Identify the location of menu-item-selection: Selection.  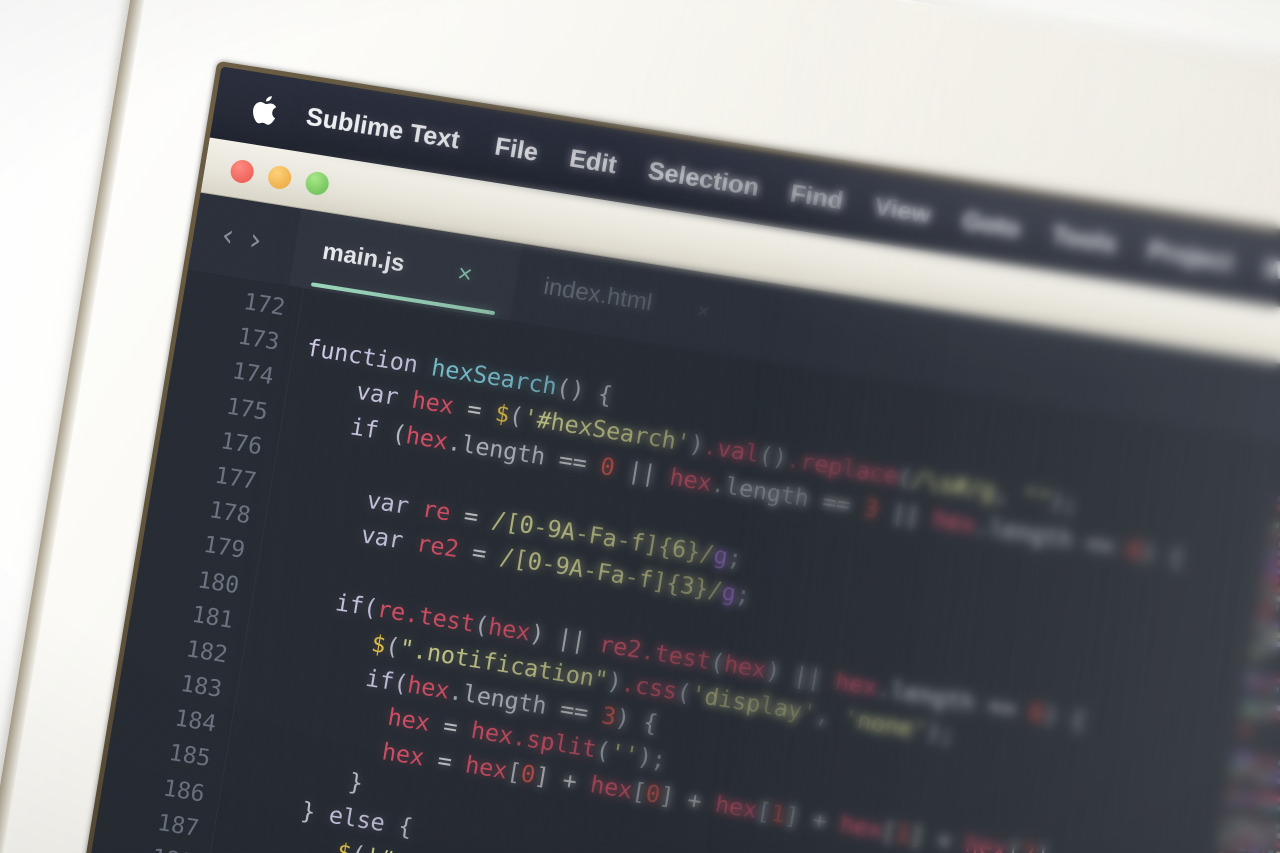
(703, 179).